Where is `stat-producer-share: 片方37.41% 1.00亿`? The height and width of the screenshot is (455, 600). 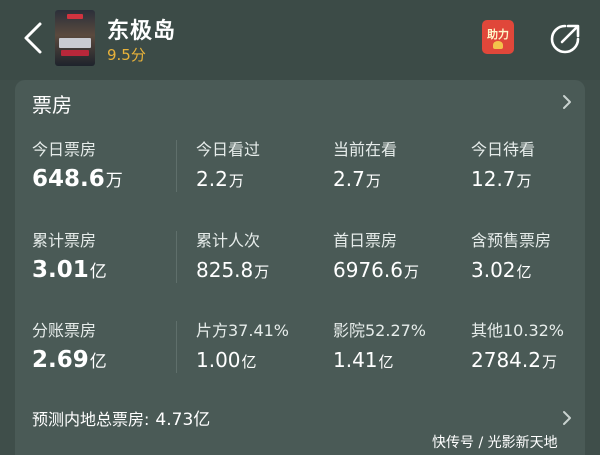 stat-producer-share: 片方37.41% 1.00亿 is located at coordinates (242, 346).